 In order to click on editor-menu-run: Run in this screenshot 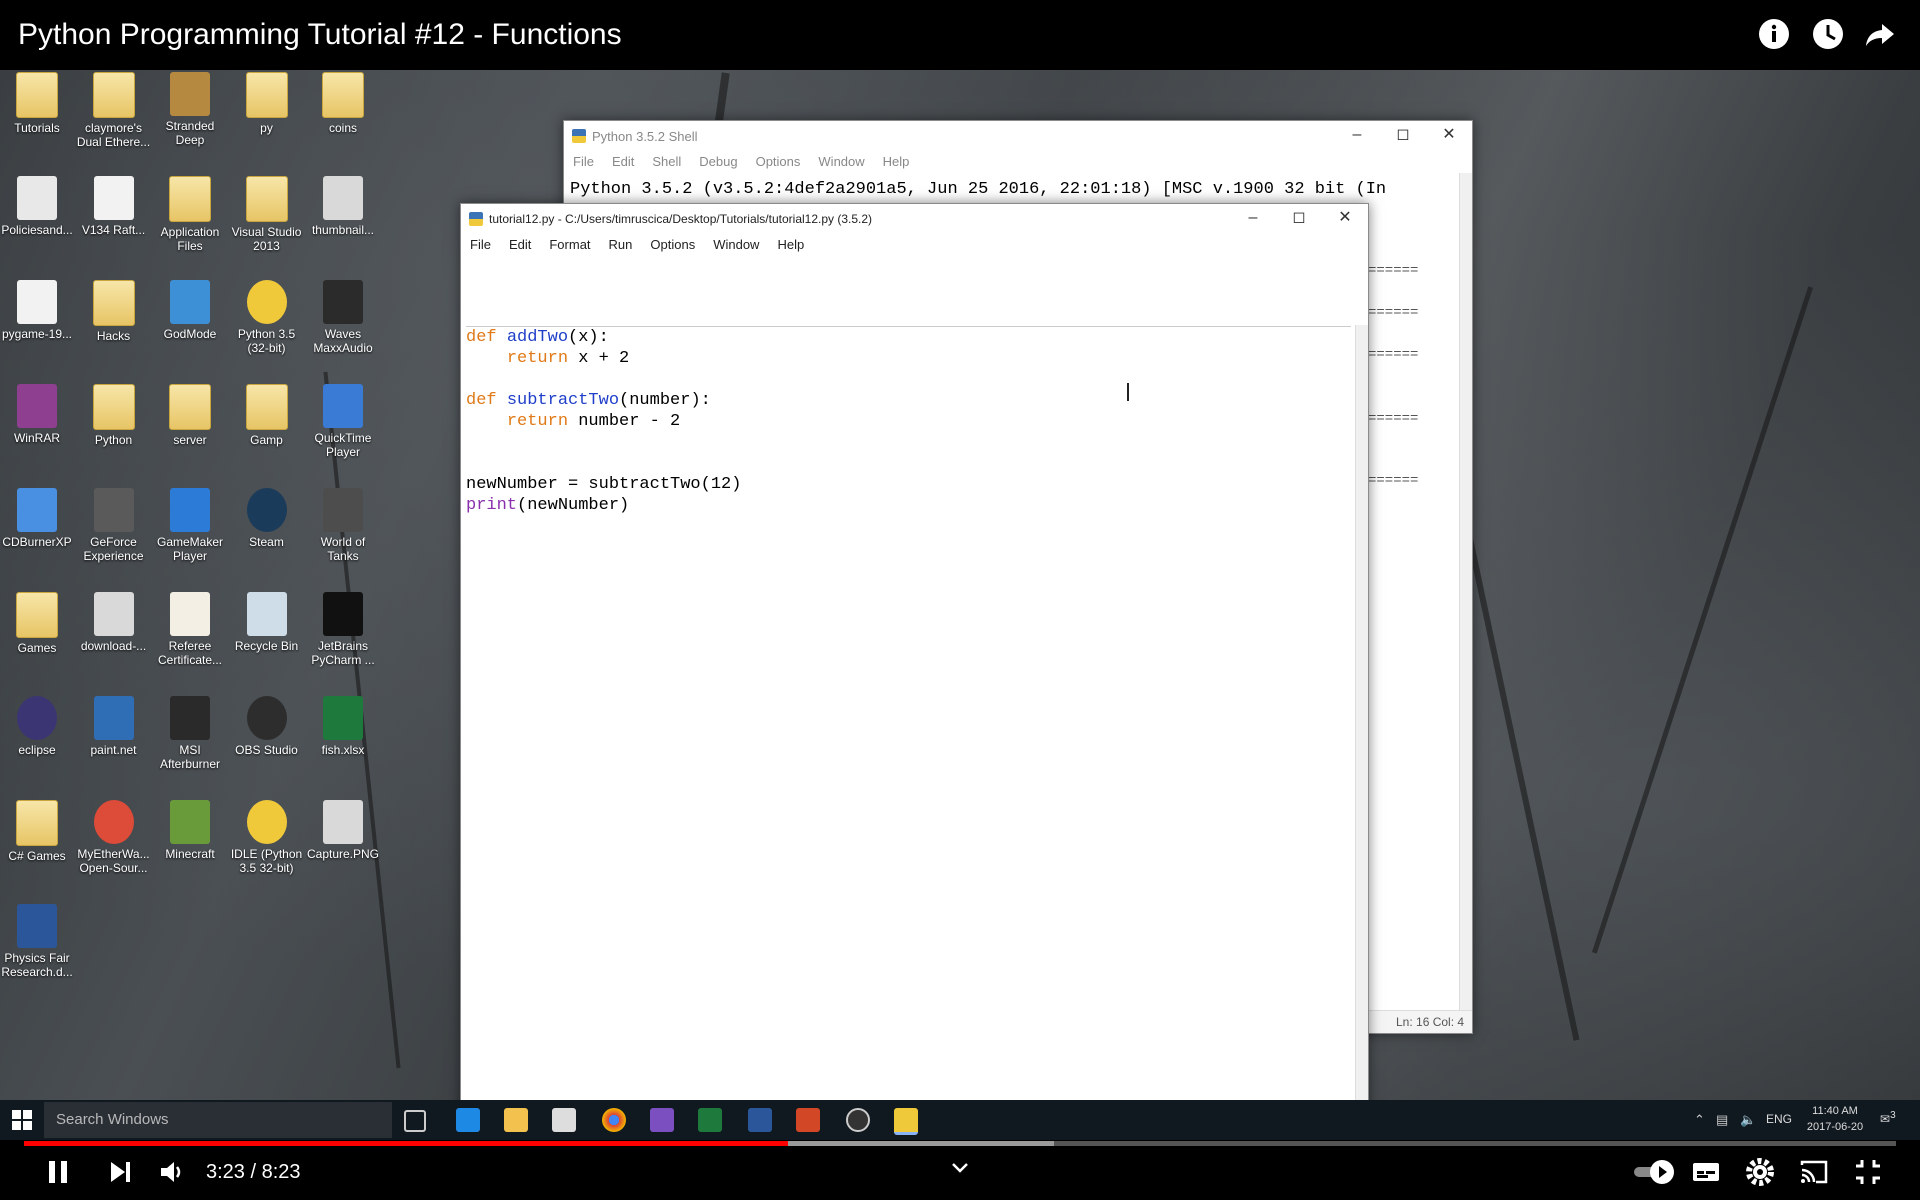, I will do `click(621, 243)`.